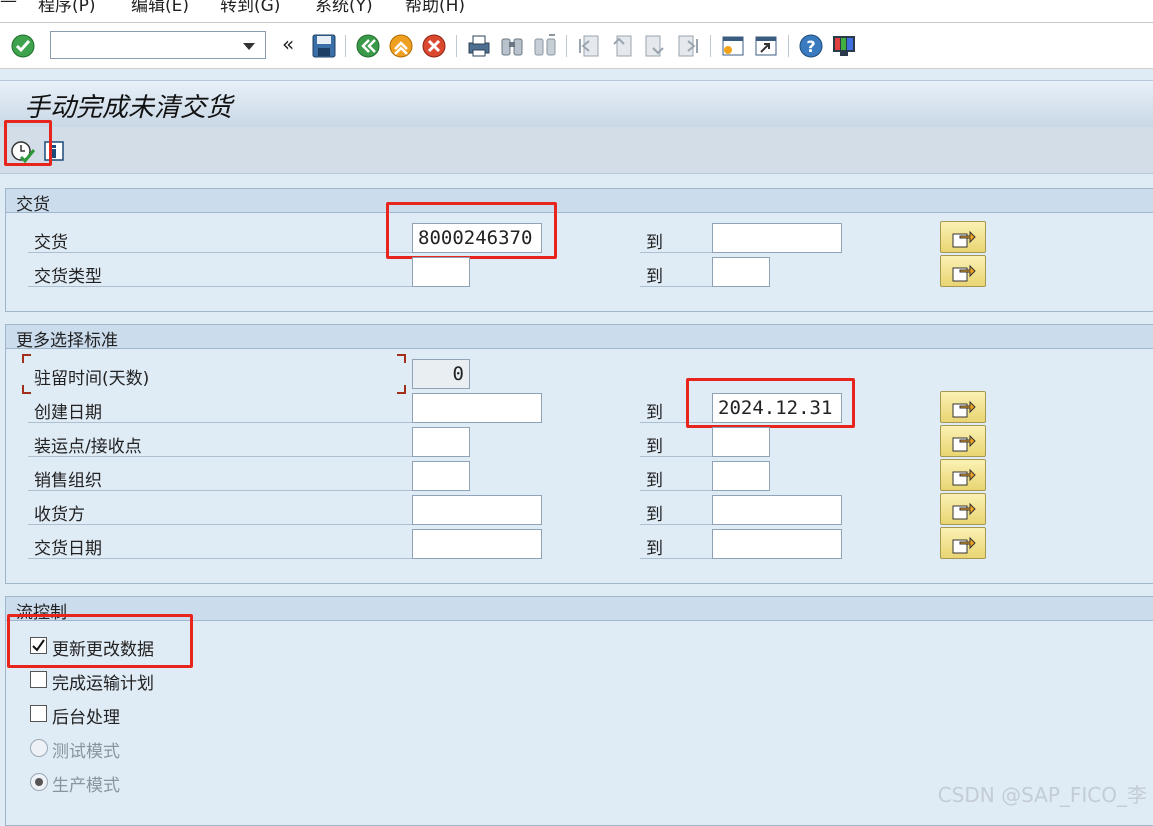  What do you see at coordinates (733, 46) in the screenshot?
I see `create-session-icon` at bounding box center [733, 46].